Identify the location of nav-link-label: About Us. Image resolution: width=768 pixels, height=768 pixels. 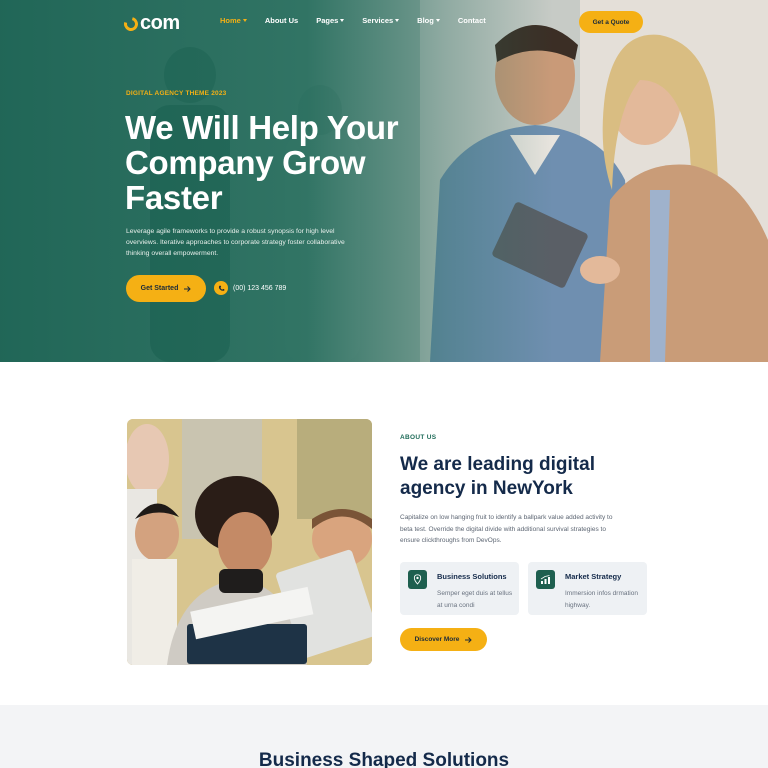
(281, 20).